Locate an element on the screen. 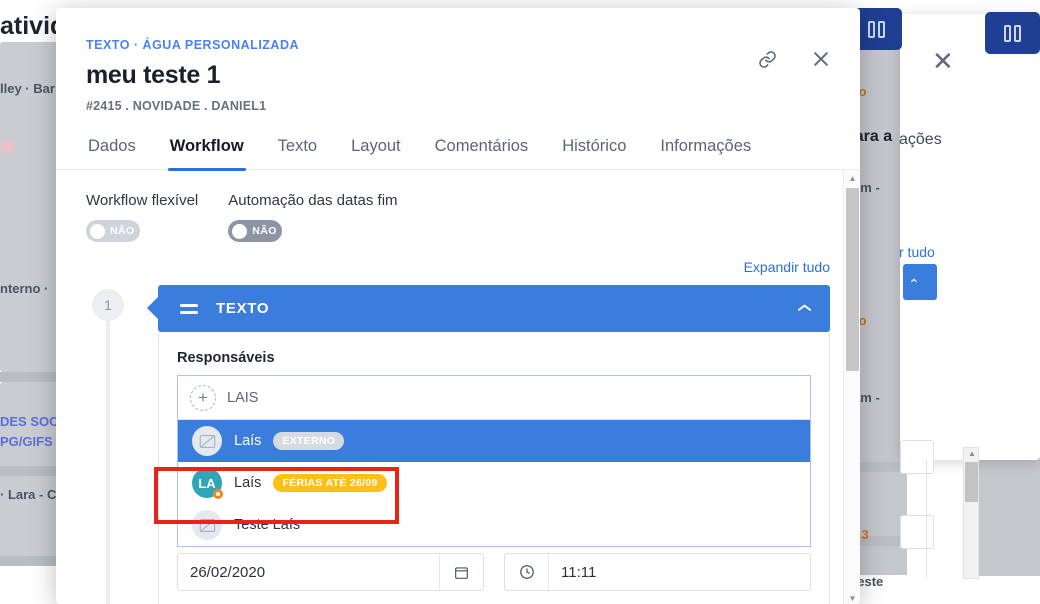  tab-workflow: Workflow is located at coordinates (206, 152).